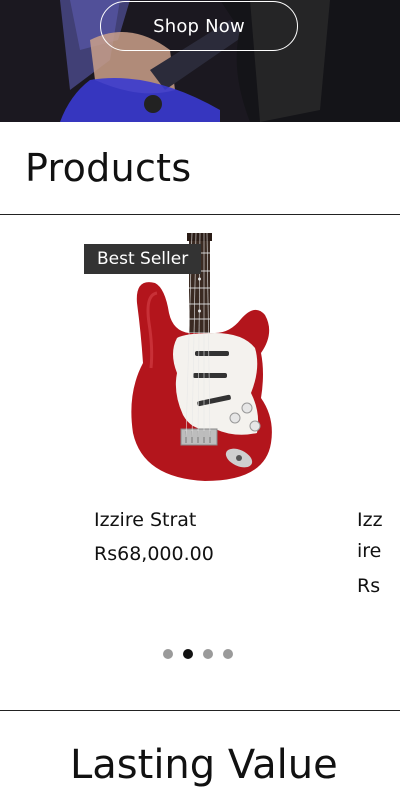 This screenshot has width=400, height=788. What do you see at coordinates (154, 554) in the screenshot?
I see `product-price: Rs68,000.00` at bounding box center [154, 554].